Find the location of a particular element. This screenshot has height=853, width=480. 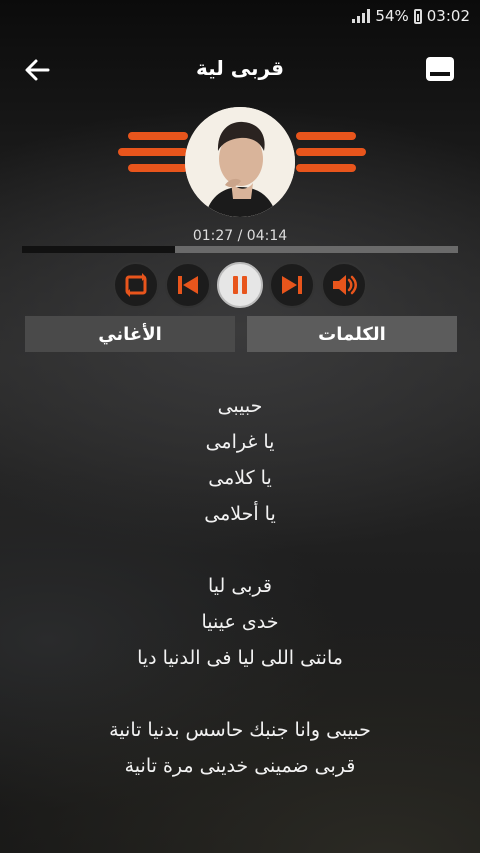

battery-percent: 54% is located at coordinates (392, 16).